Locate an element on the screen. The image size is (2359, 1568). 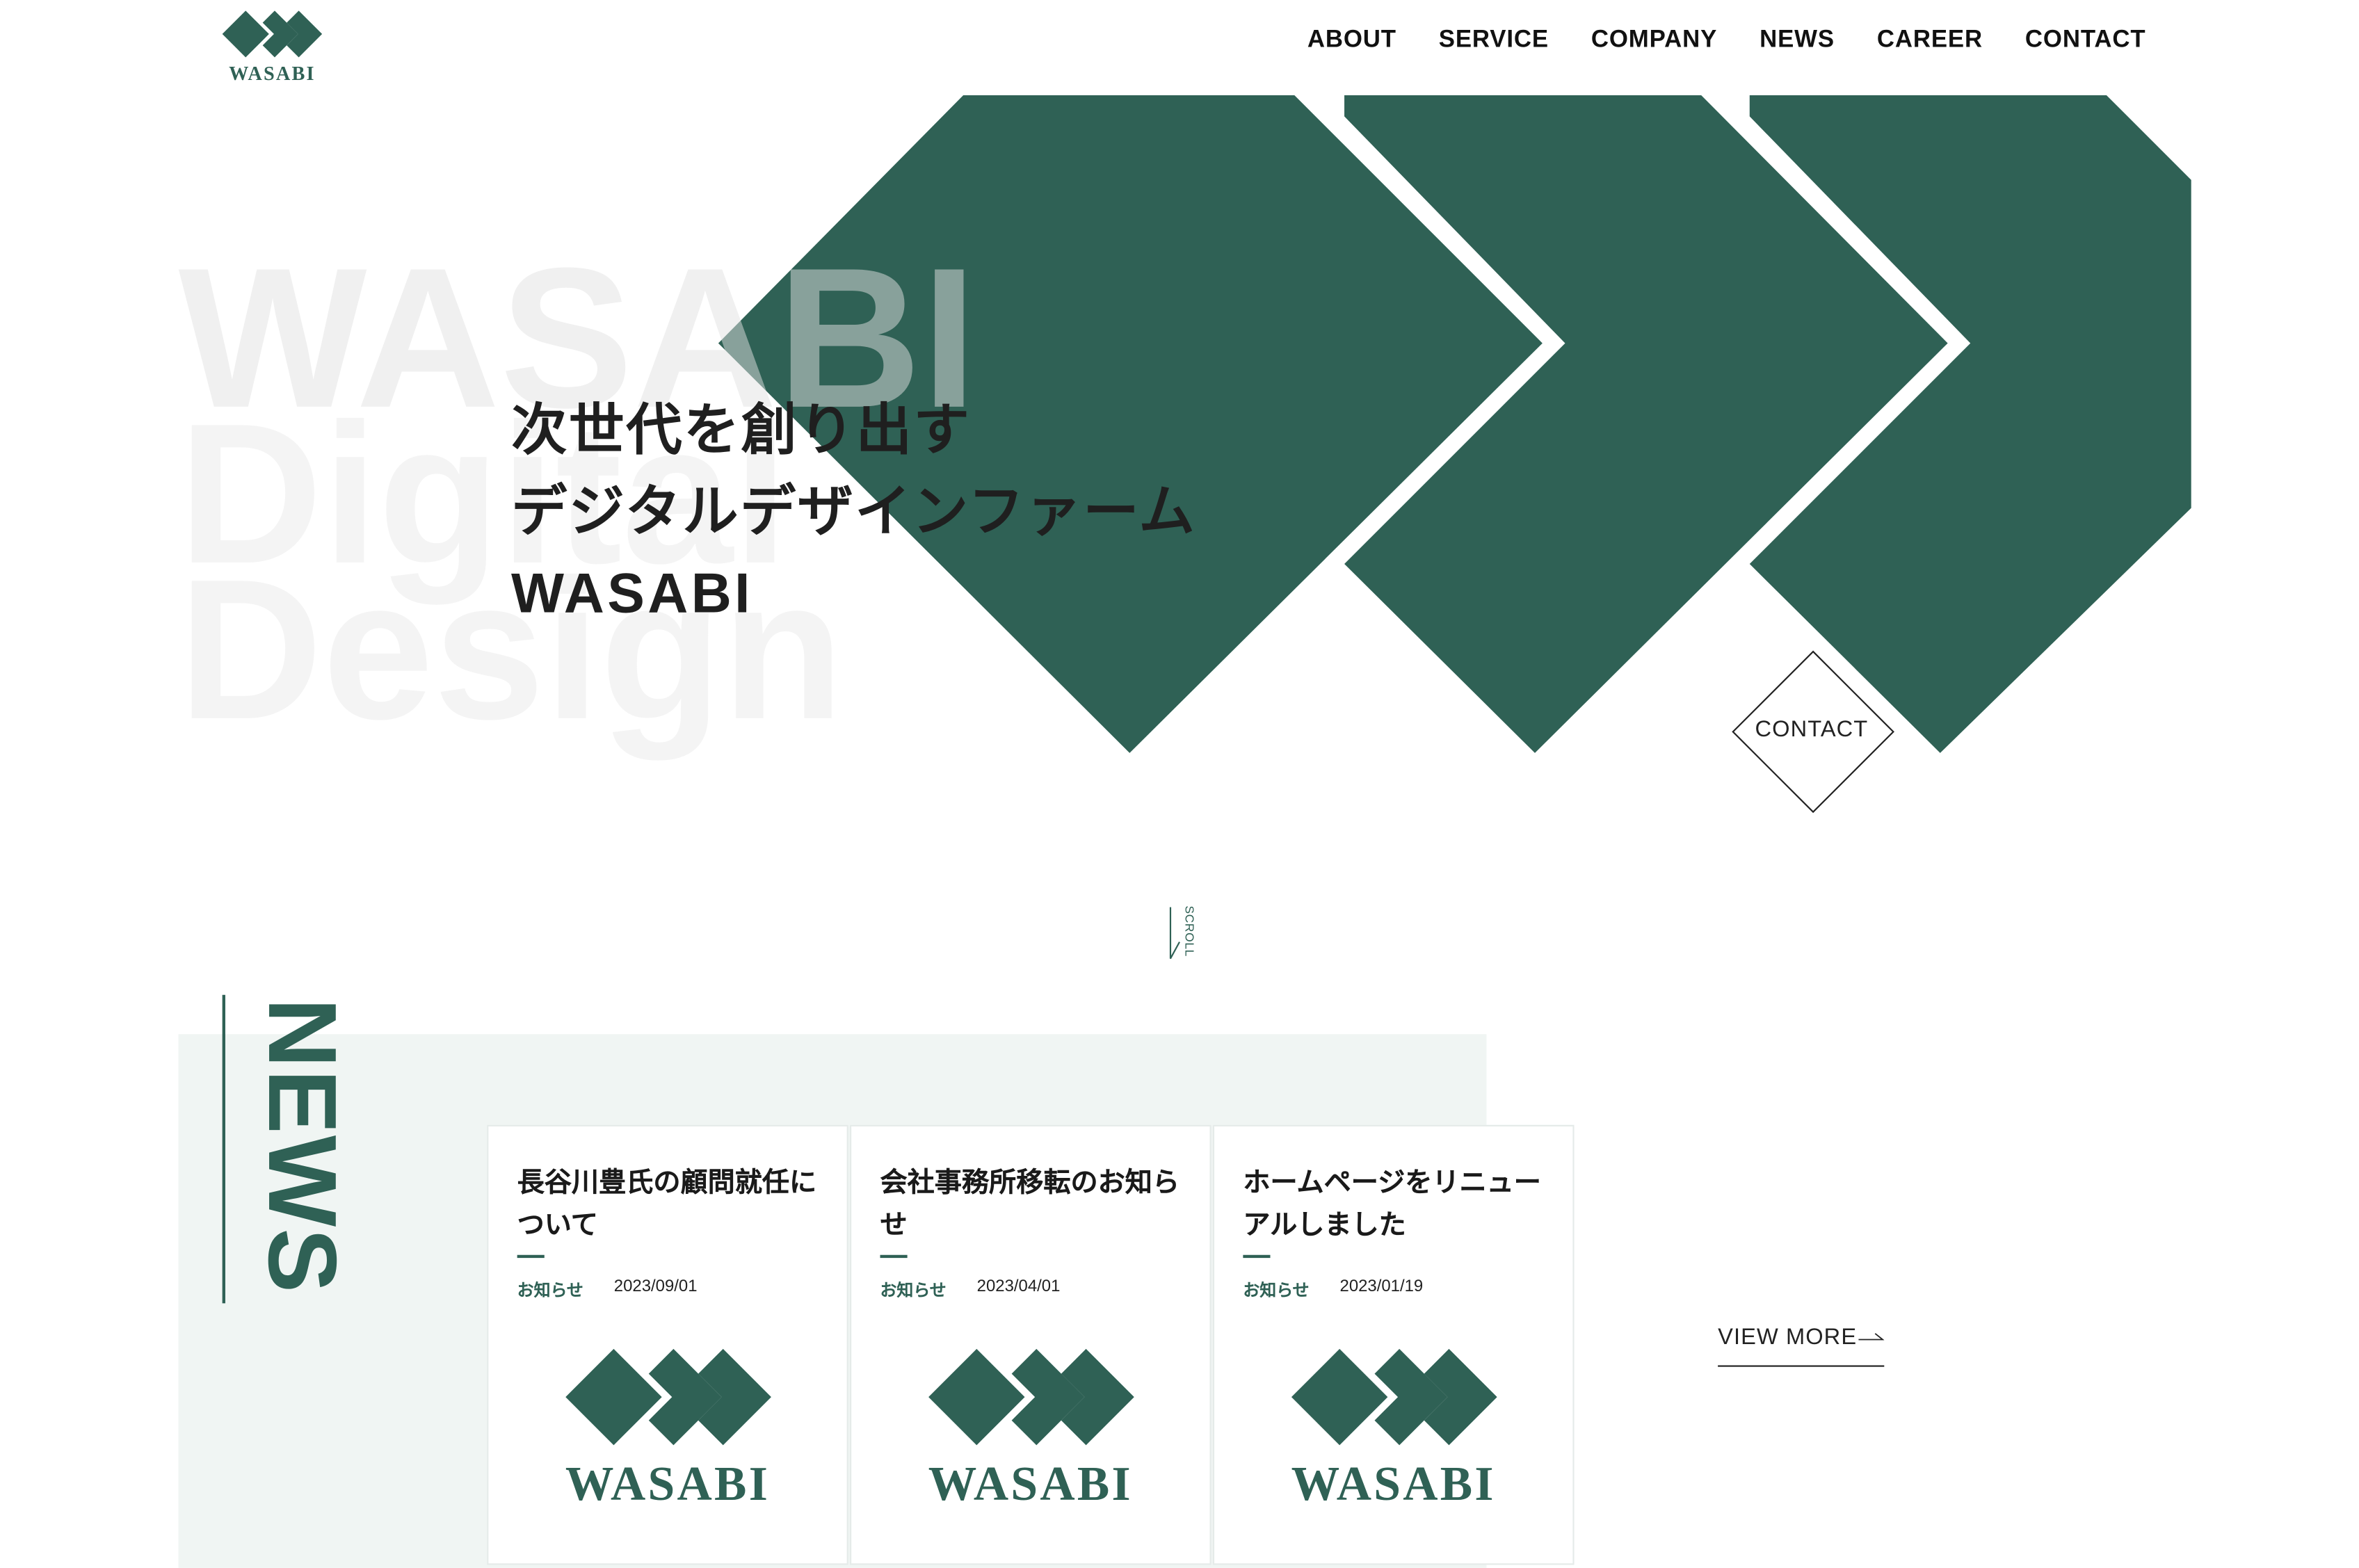
hero-headline: 次世代を創り出す デジタルデザインファーム WASABI is located at coordinates (853, 512).